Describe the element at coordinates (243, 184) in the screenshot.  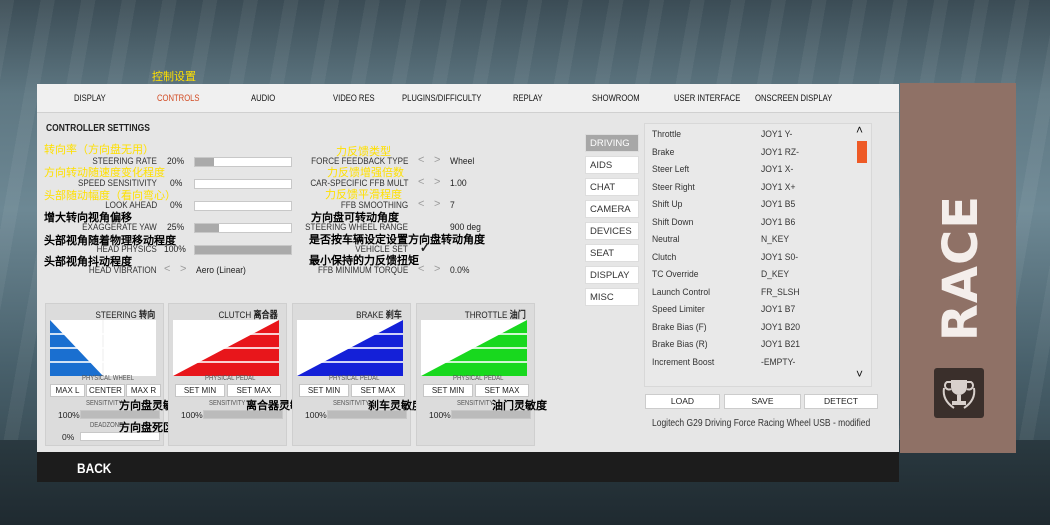
I see `speed-sensitivity-slider` at that location.